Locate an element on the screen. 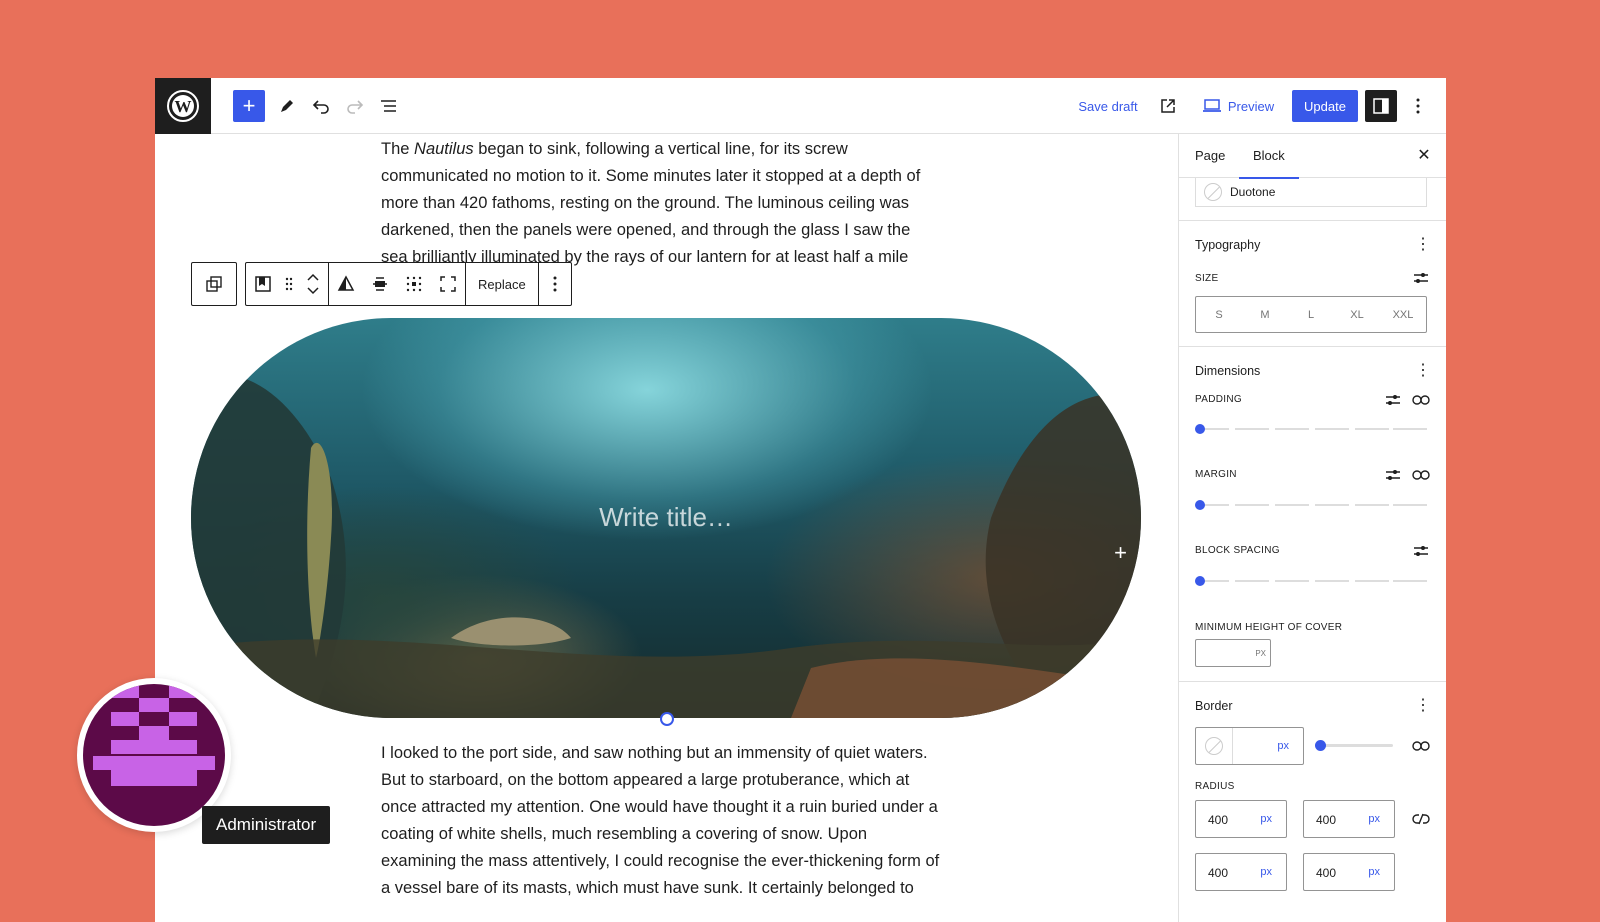  block-spacing-slider is located at coordinates (1311, 581).